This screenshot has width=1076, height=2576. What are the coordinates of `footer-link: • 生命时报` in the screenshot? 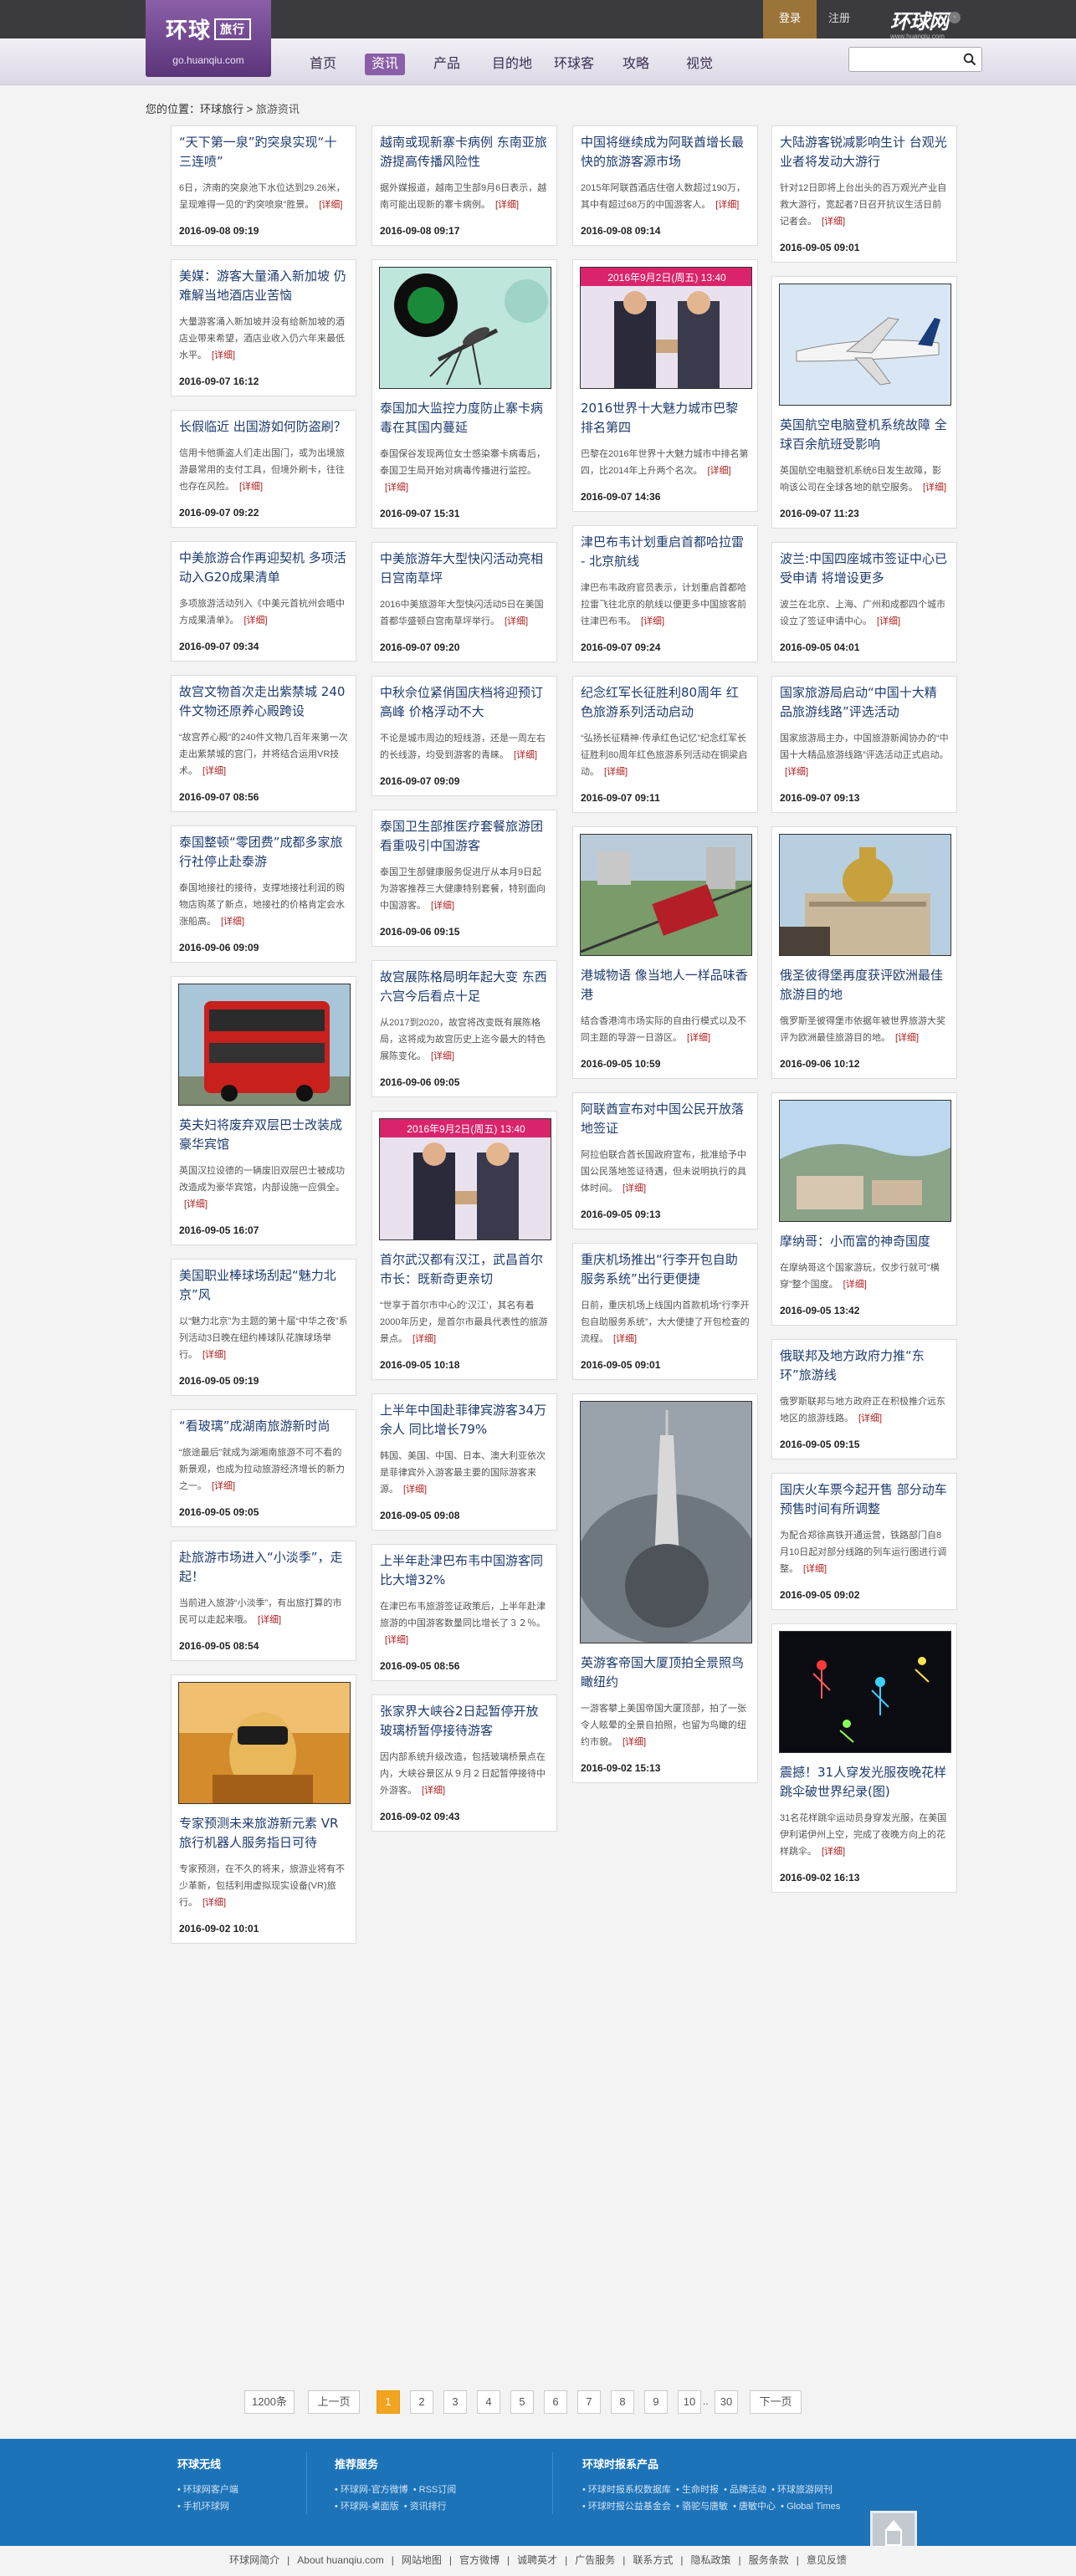 It's located at (697, 2490).